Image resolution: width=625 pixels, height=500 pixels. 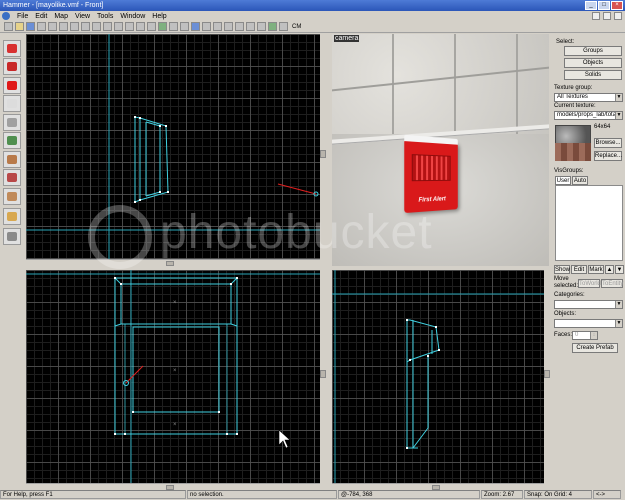 What do you see at coordinates (12, 140) in the screenshot?
I see `texture-application-icon` at bounding box center [12, 140].